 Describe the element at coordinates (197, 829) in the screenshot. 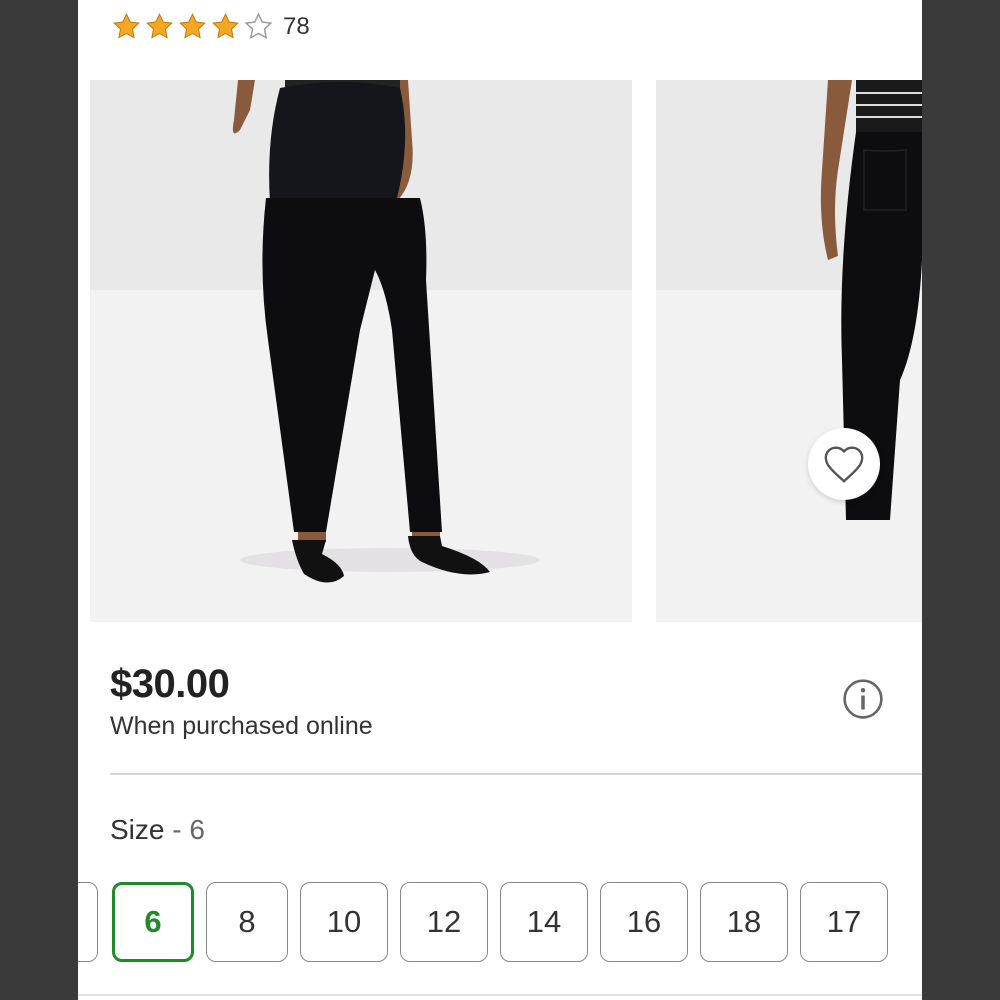

I see `size-selected-value: 6` at that location.